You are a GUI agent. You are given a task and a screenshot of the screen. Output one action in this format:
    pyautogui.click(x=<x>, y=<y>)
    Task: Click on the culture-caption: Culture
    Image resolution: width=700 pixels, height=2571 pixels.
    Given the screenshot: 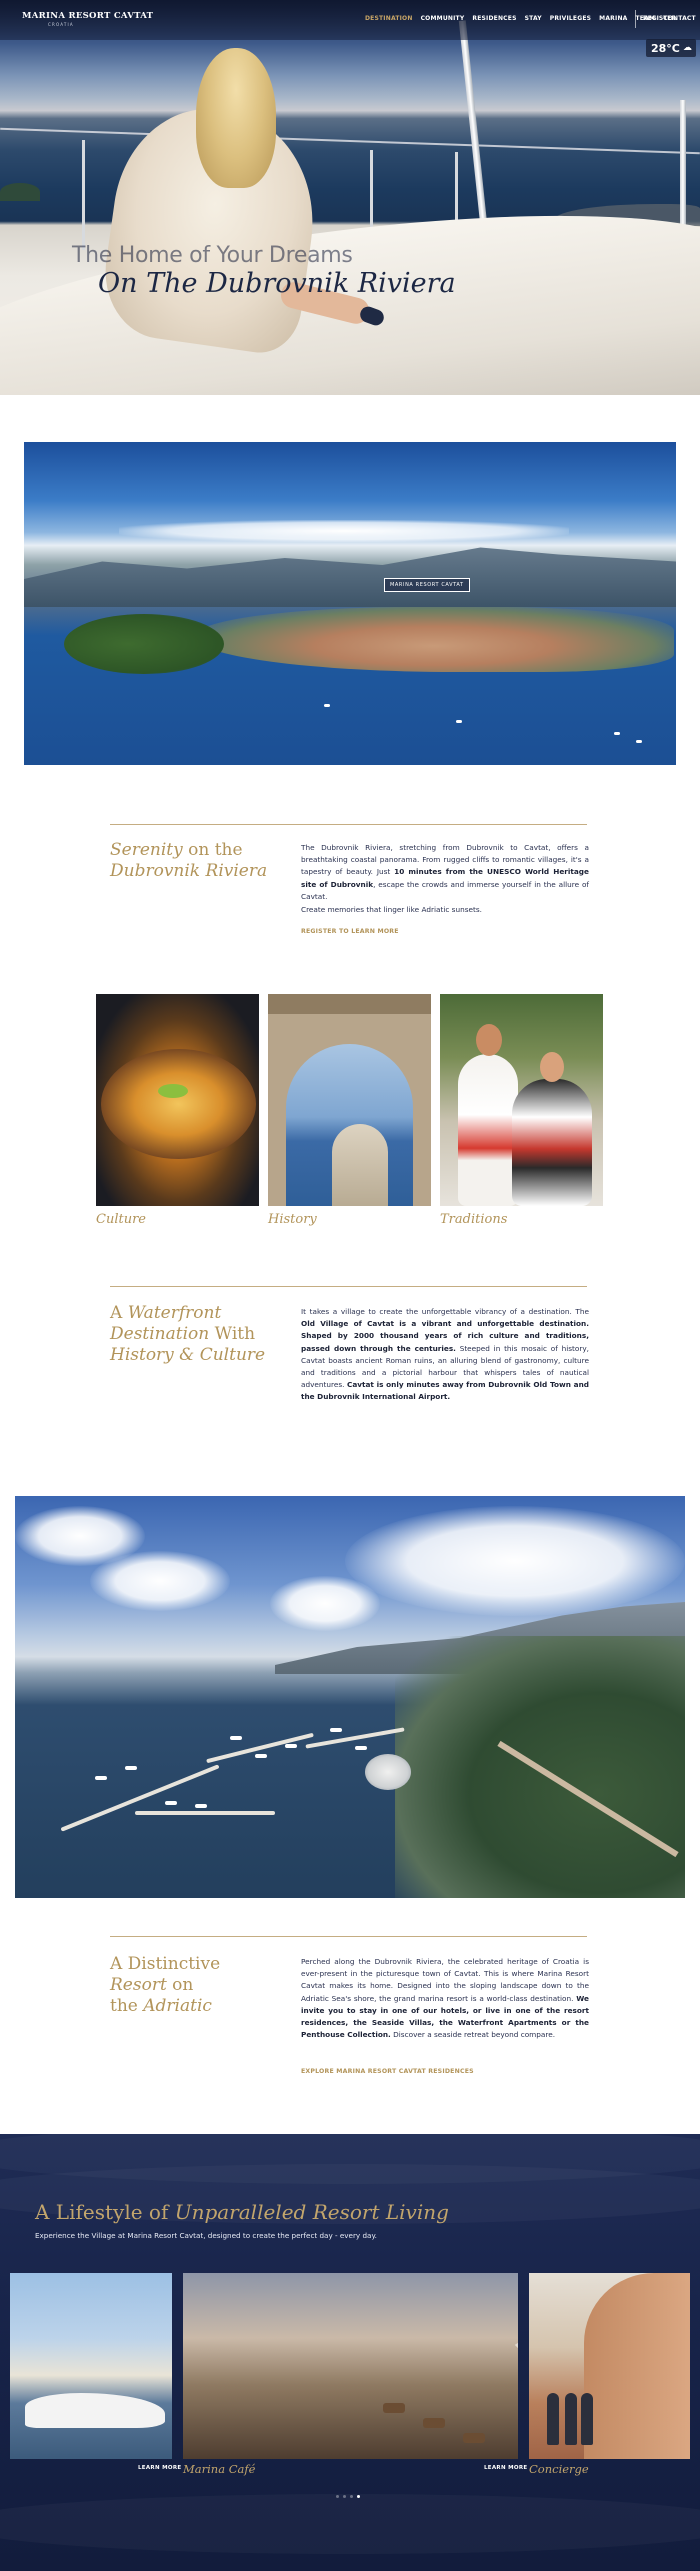 What is the action you would take?
    pyautogui.click(x=121, y=1219)
    